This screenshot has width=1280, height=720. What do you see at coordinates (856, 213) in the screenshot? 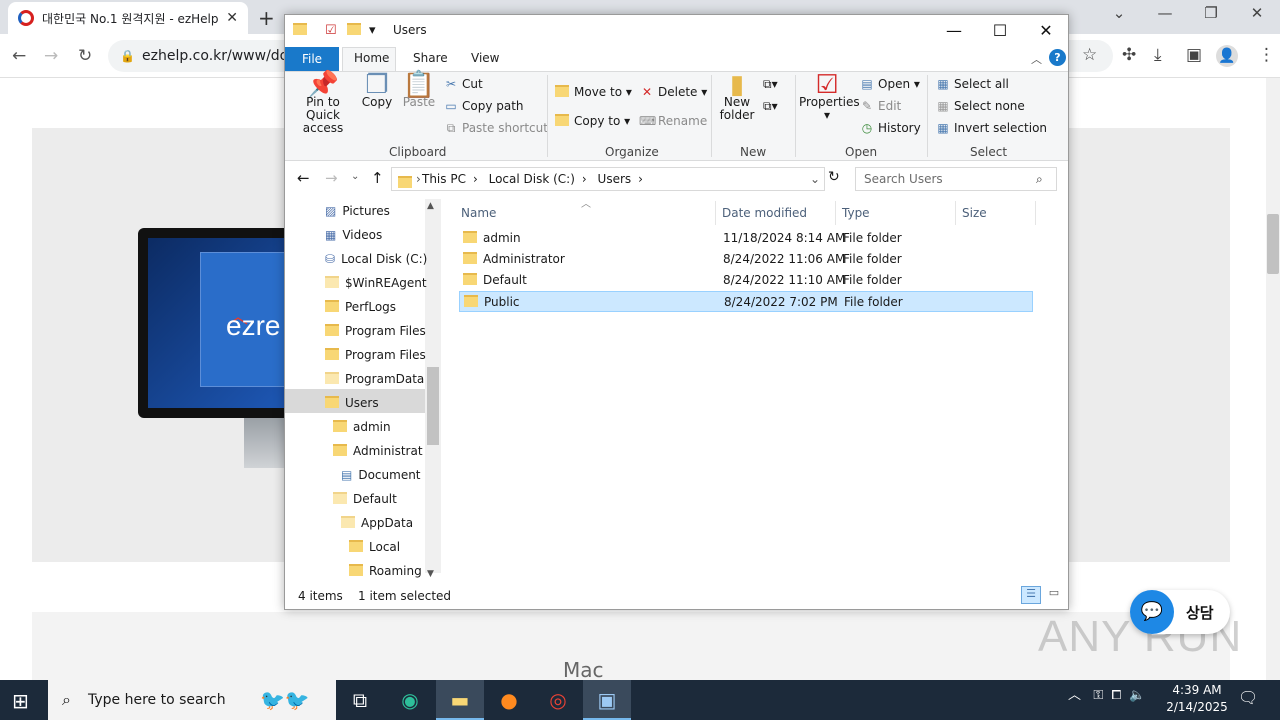
I see `column-type: Type` at bounding box center [856, 213].